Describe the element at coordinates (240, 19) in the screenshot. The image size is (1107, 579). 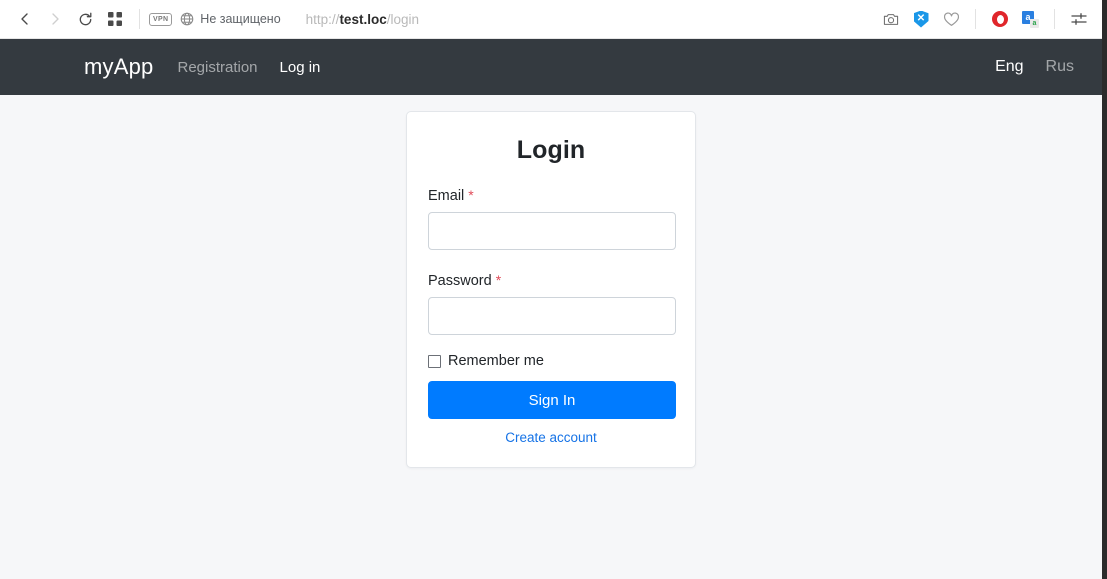
I see `security-status-label: Не защищено` at that location.